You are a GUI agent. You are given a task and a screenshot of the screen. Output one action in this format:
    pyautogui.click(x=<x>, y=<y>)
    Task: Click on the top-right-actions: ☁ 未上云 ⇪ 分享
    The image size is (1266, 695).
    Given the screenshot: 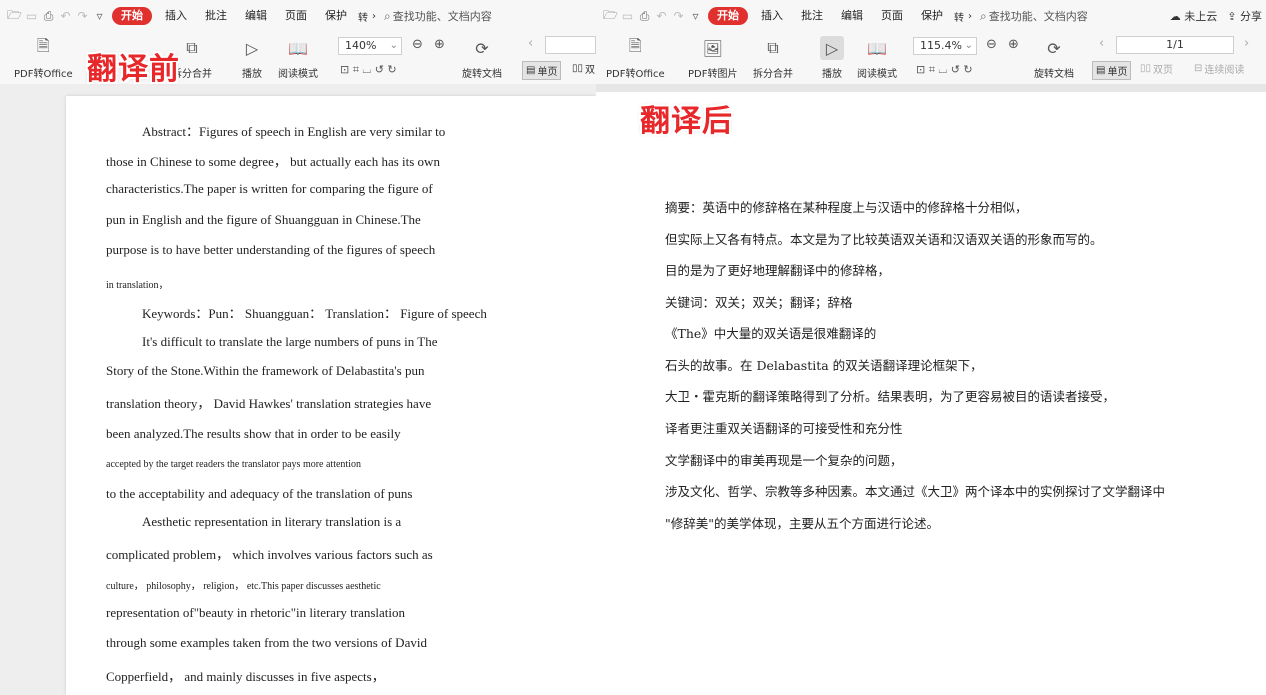 What is the action you would take?
    pyautogui.click(x=1218, y=16)
    